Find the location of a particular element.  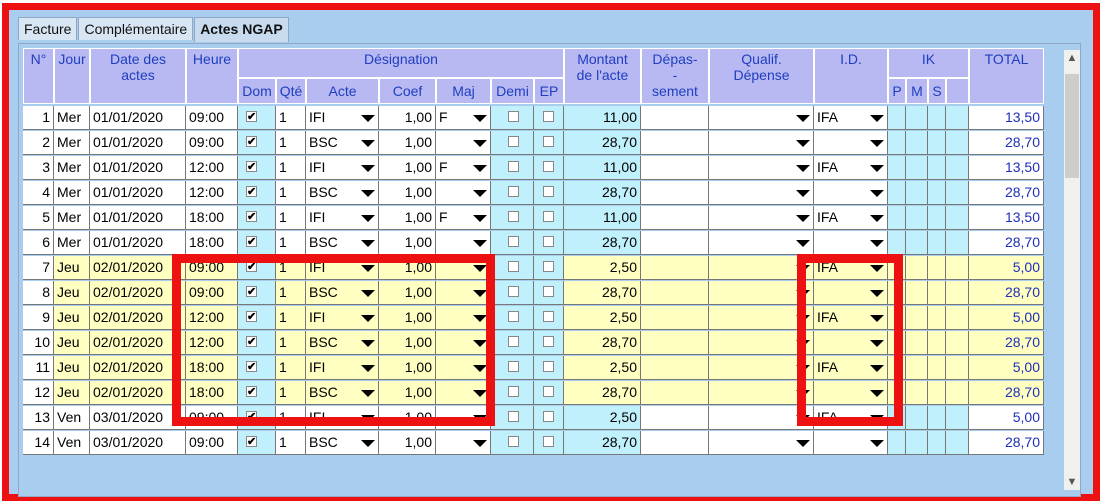

coef-cell: 1,00 is located at coordinates (407, 243).